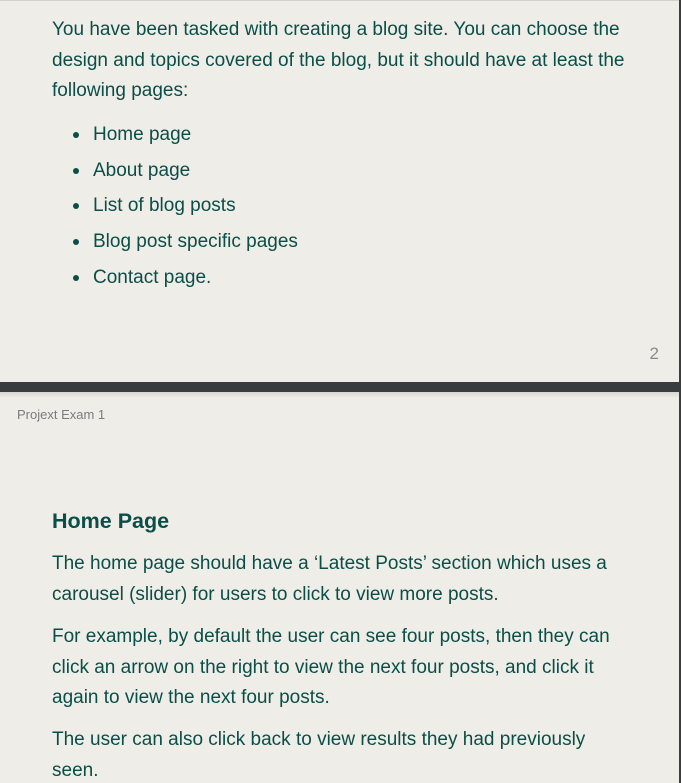  I want to click on list-item-label: Blog post specific pages, so click(195, 242).